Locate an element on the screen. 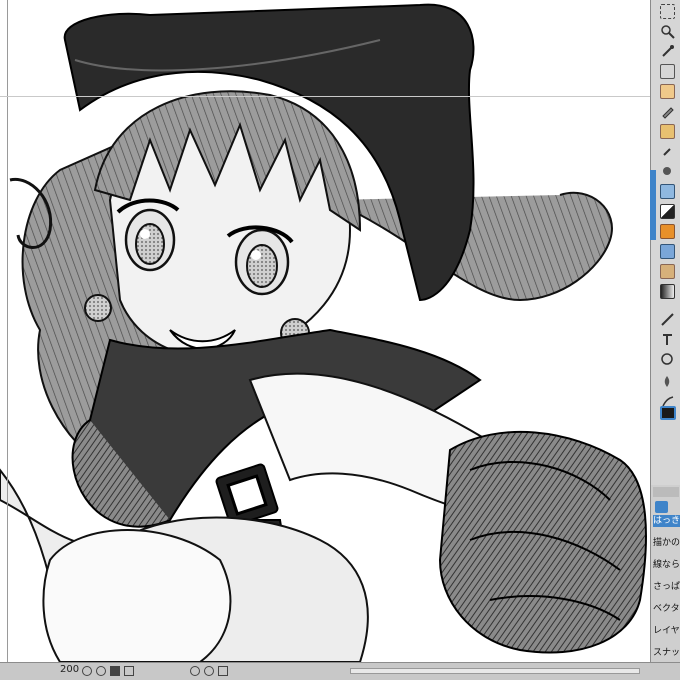 Image resolution: width=680 pixels, height=680 pixels. flip-icon is located at coordinates (223, 671).